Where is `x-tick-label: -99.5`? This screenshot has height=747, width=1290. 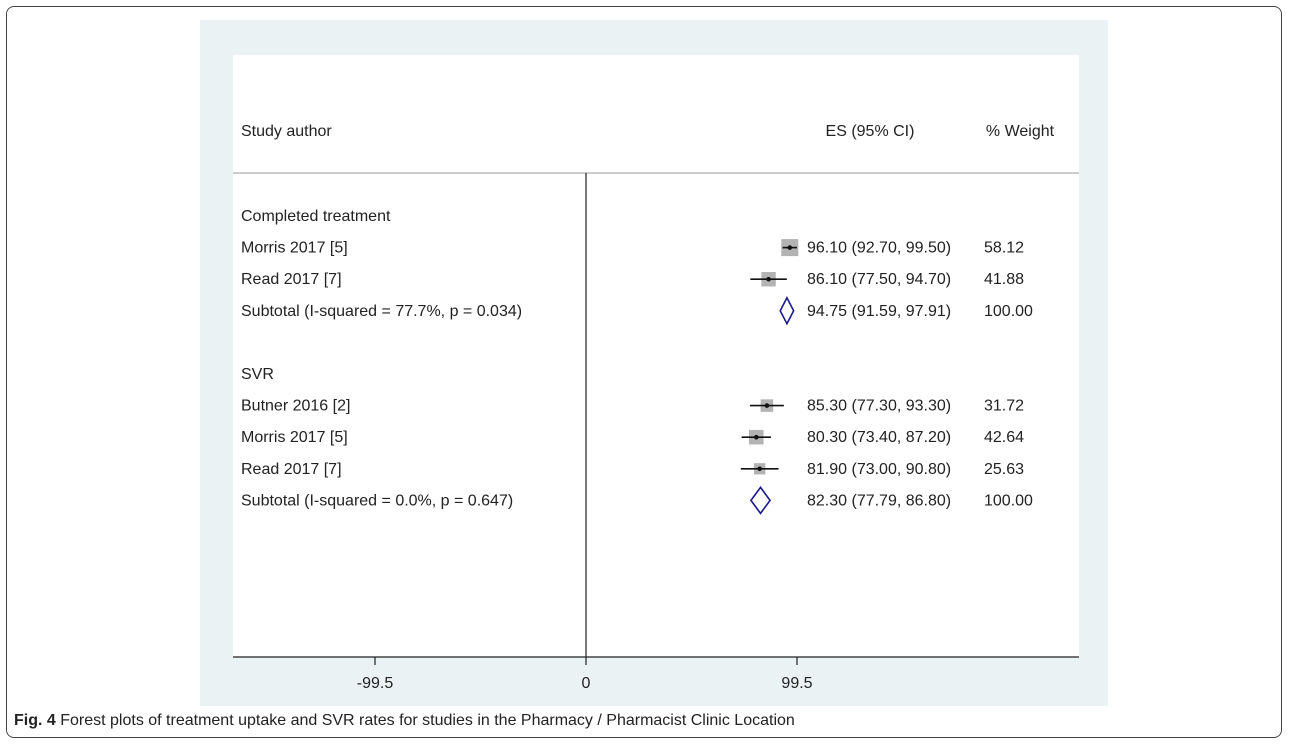
x-tick-label: -99.5 is located at coordinates (375, 683).